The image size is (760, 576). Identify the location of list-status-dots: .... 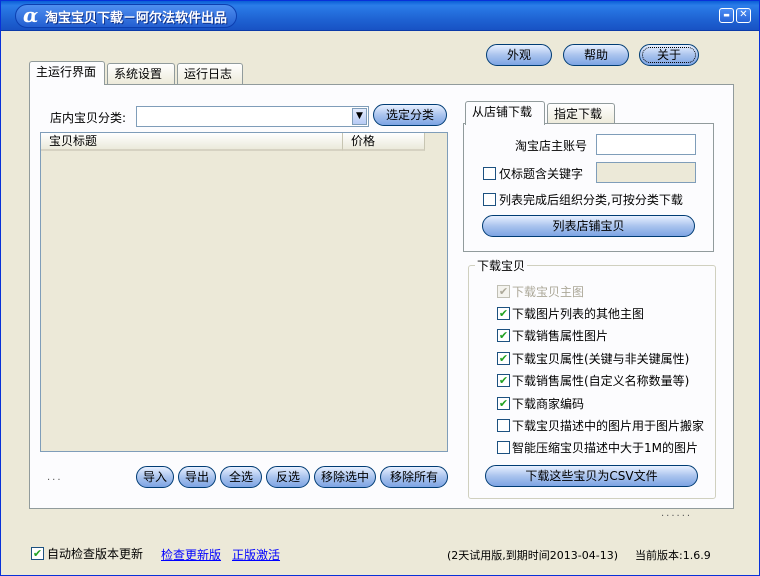
(55, 477).